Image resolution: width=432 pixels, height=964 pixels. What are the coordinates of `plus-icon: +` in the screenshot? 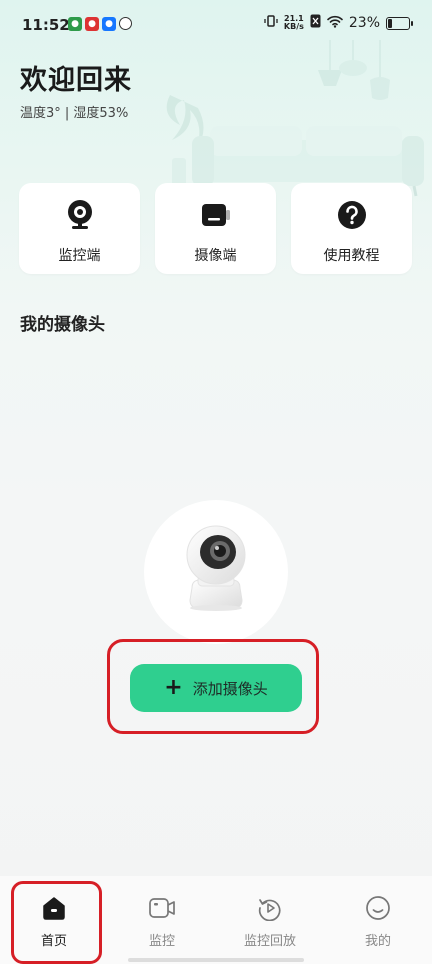 It's located at (173, 687).